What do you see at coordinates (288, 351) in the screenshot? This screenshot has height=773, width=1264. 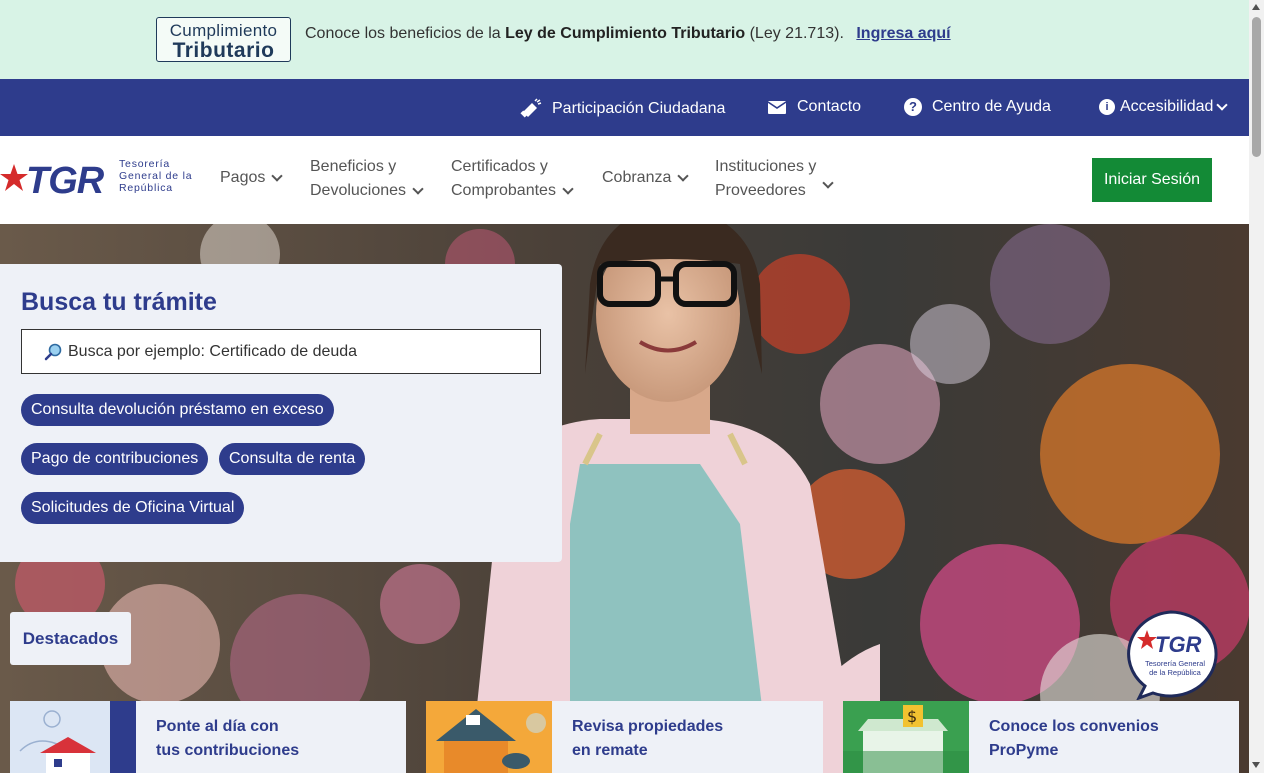 I see `search-input` at bounding box center [288, 351].